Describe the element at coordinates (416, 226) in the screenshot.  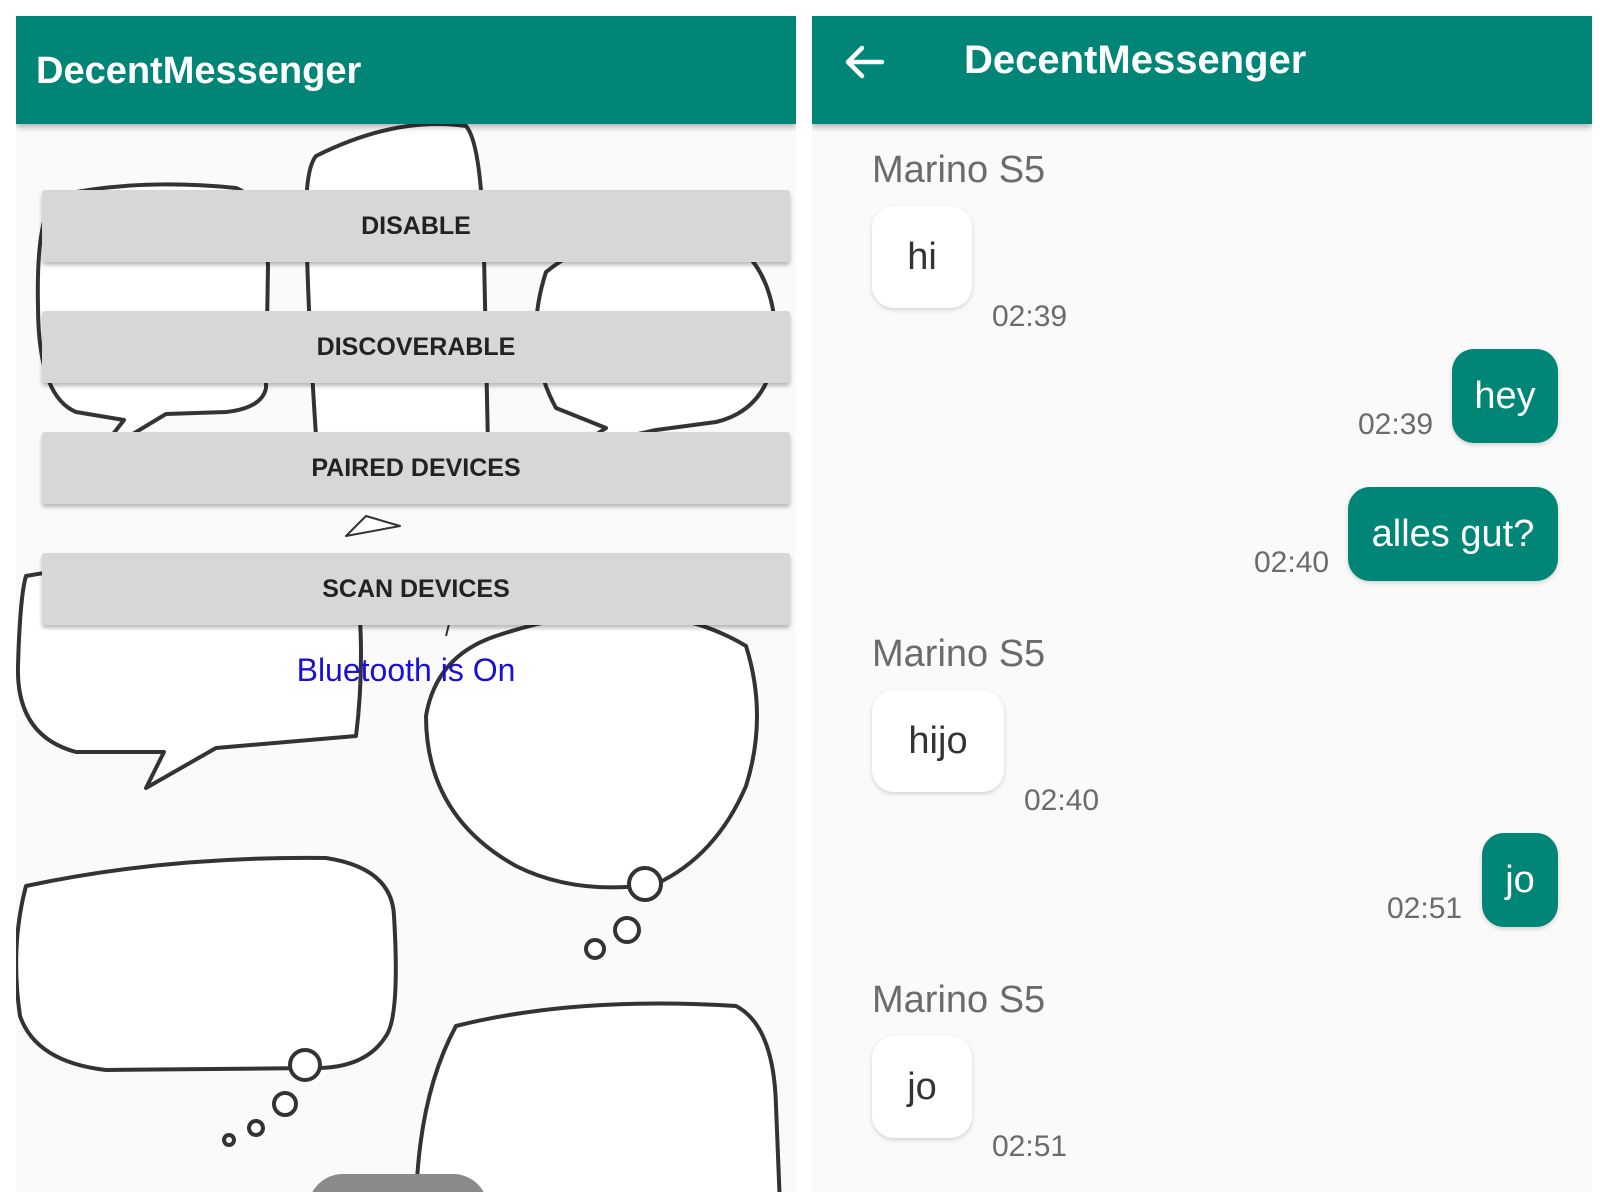
I see `disable-button: DISABLE` at that location.